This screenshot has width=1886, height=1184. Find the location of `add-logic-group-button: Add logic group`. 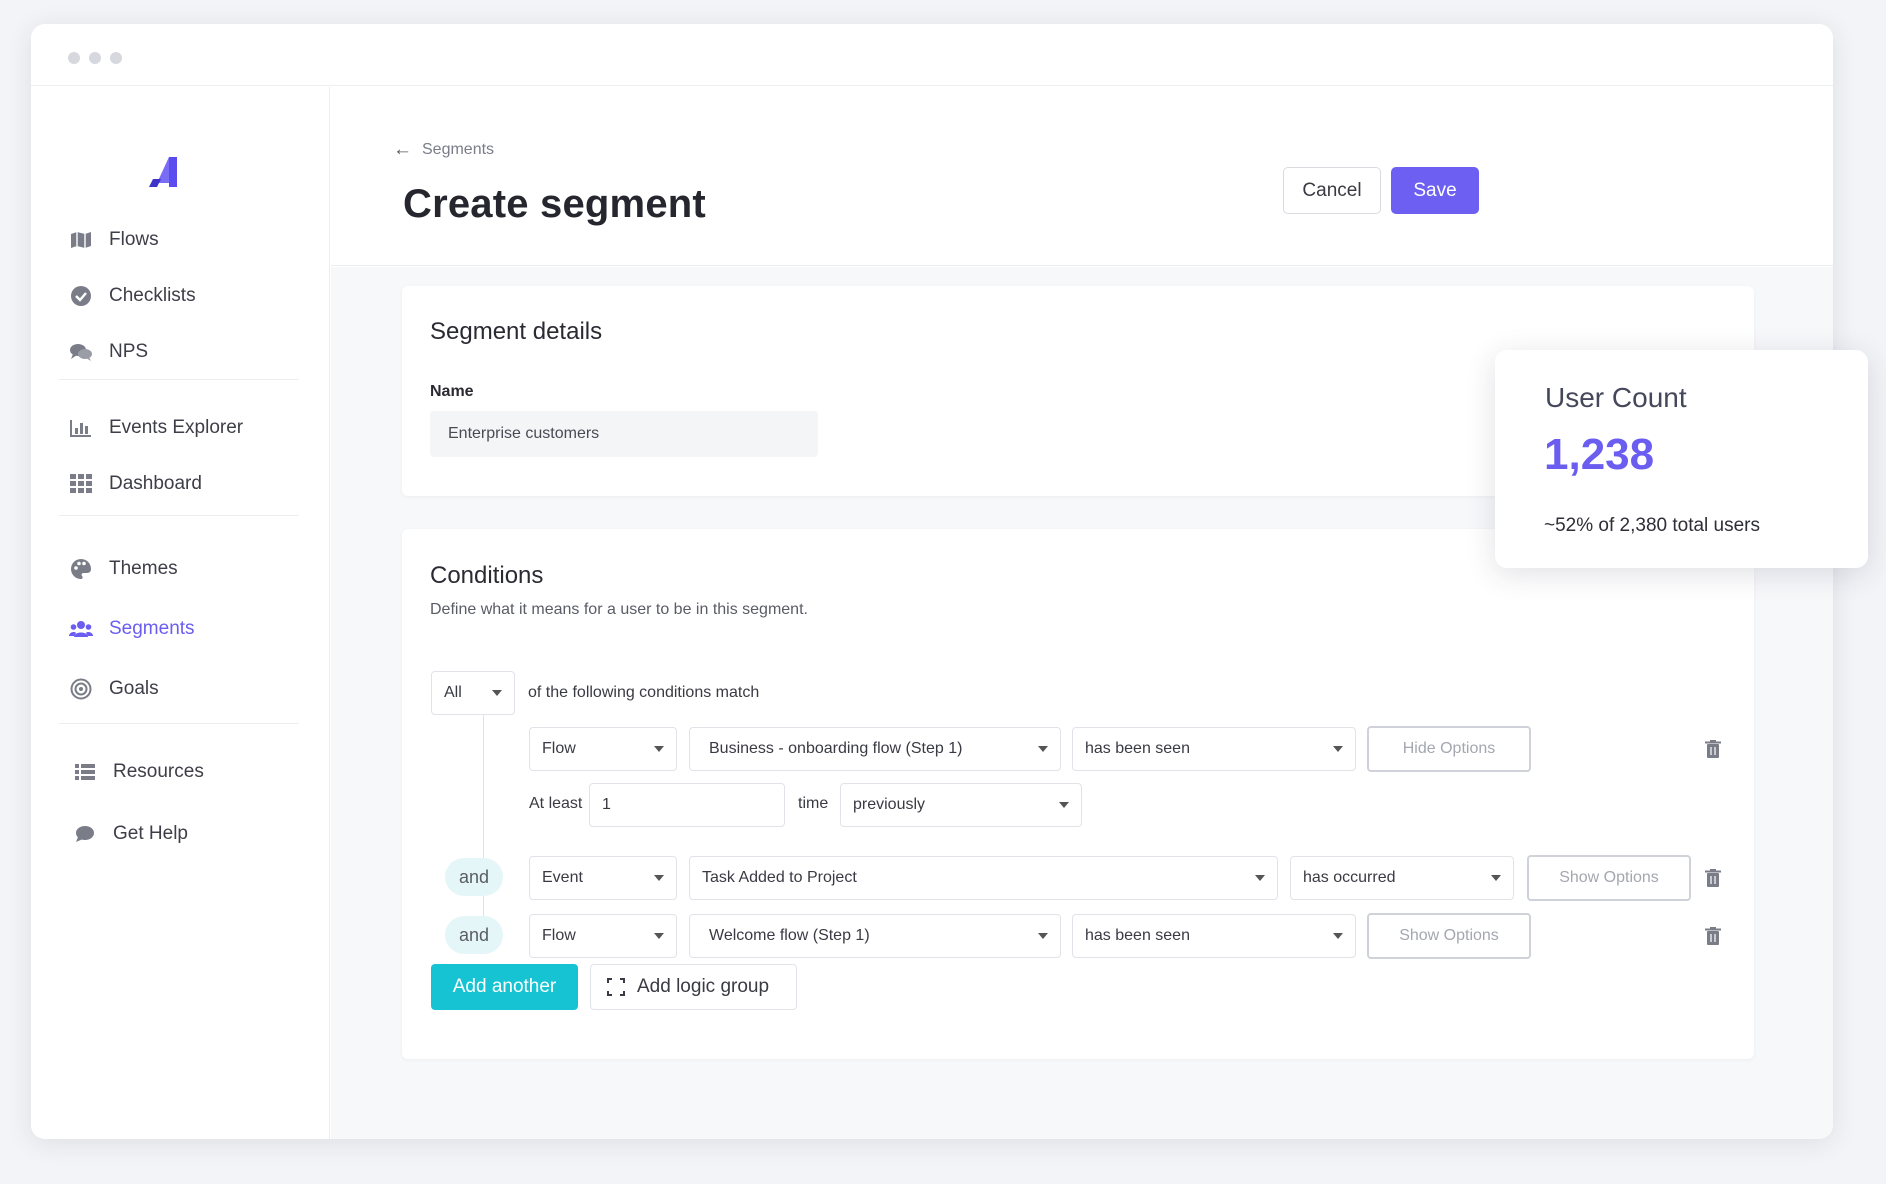

add-logic-group-button: Add logic group is located at coordinates (693, 987).